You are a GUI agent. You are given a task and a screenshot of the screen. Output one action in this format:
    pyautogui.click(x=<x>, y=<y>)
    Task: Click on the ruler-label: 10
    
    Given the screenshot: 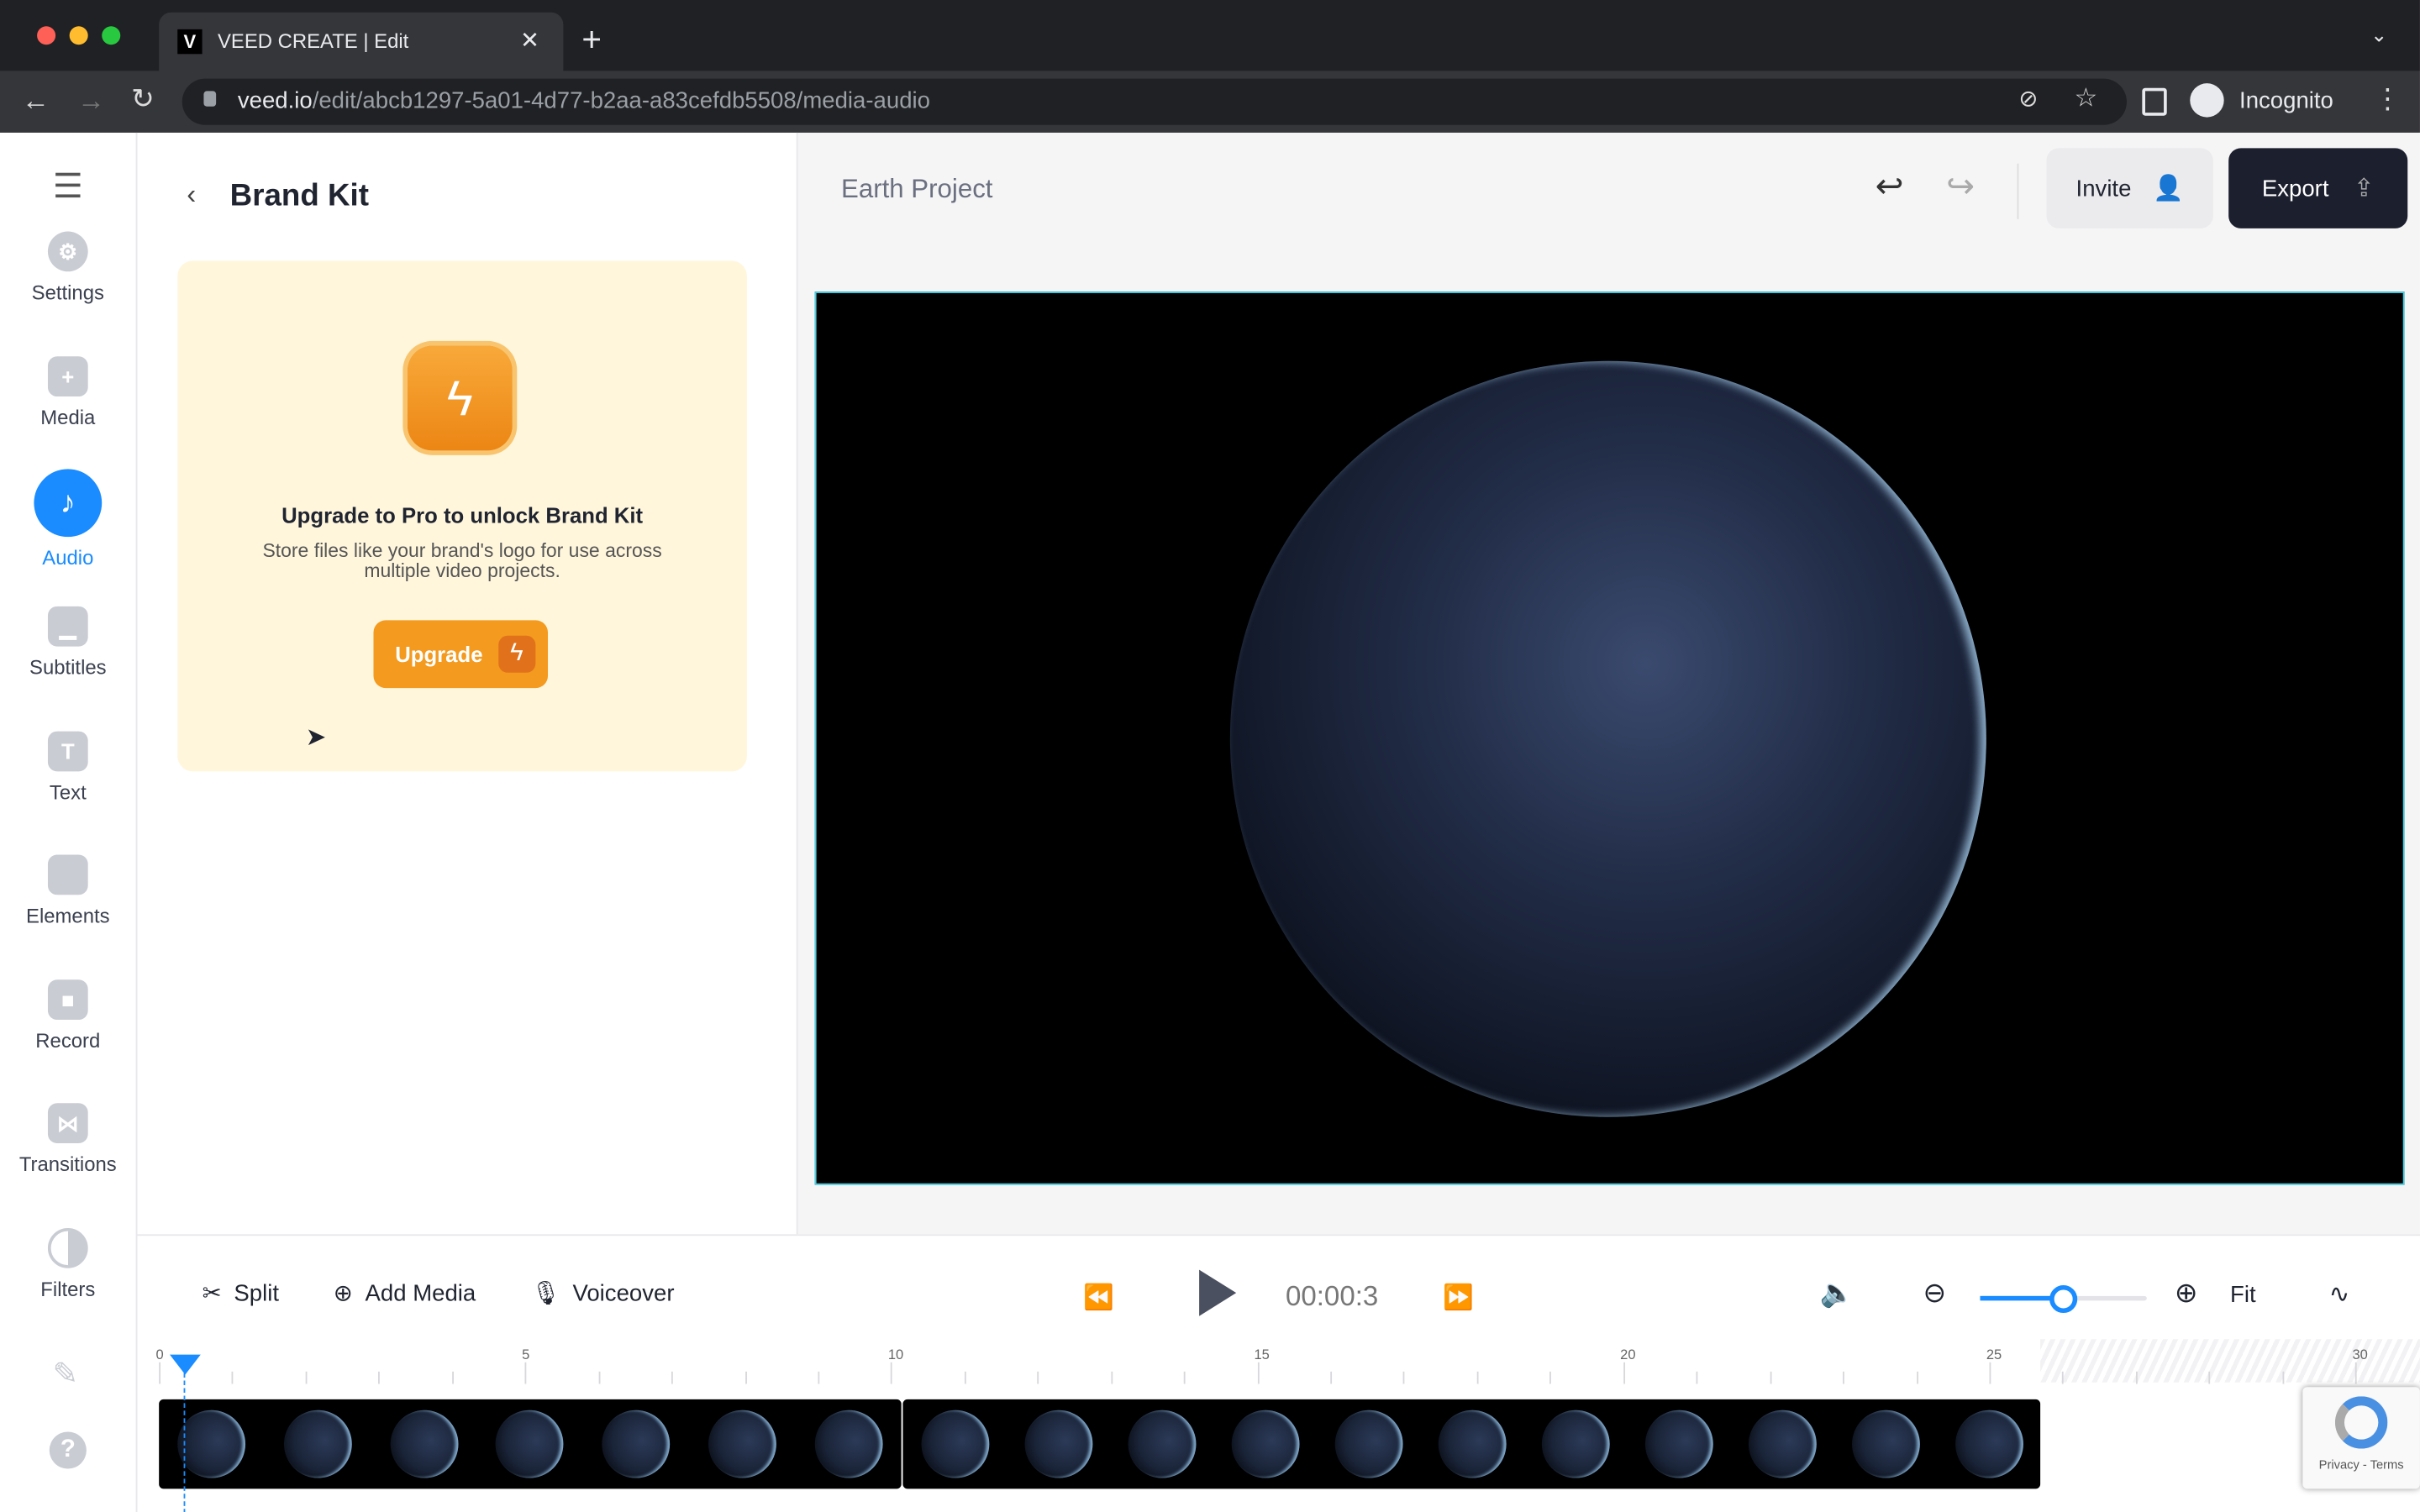 What is the action you would take?
    pyautogui.click(x=896, y=1354)
    